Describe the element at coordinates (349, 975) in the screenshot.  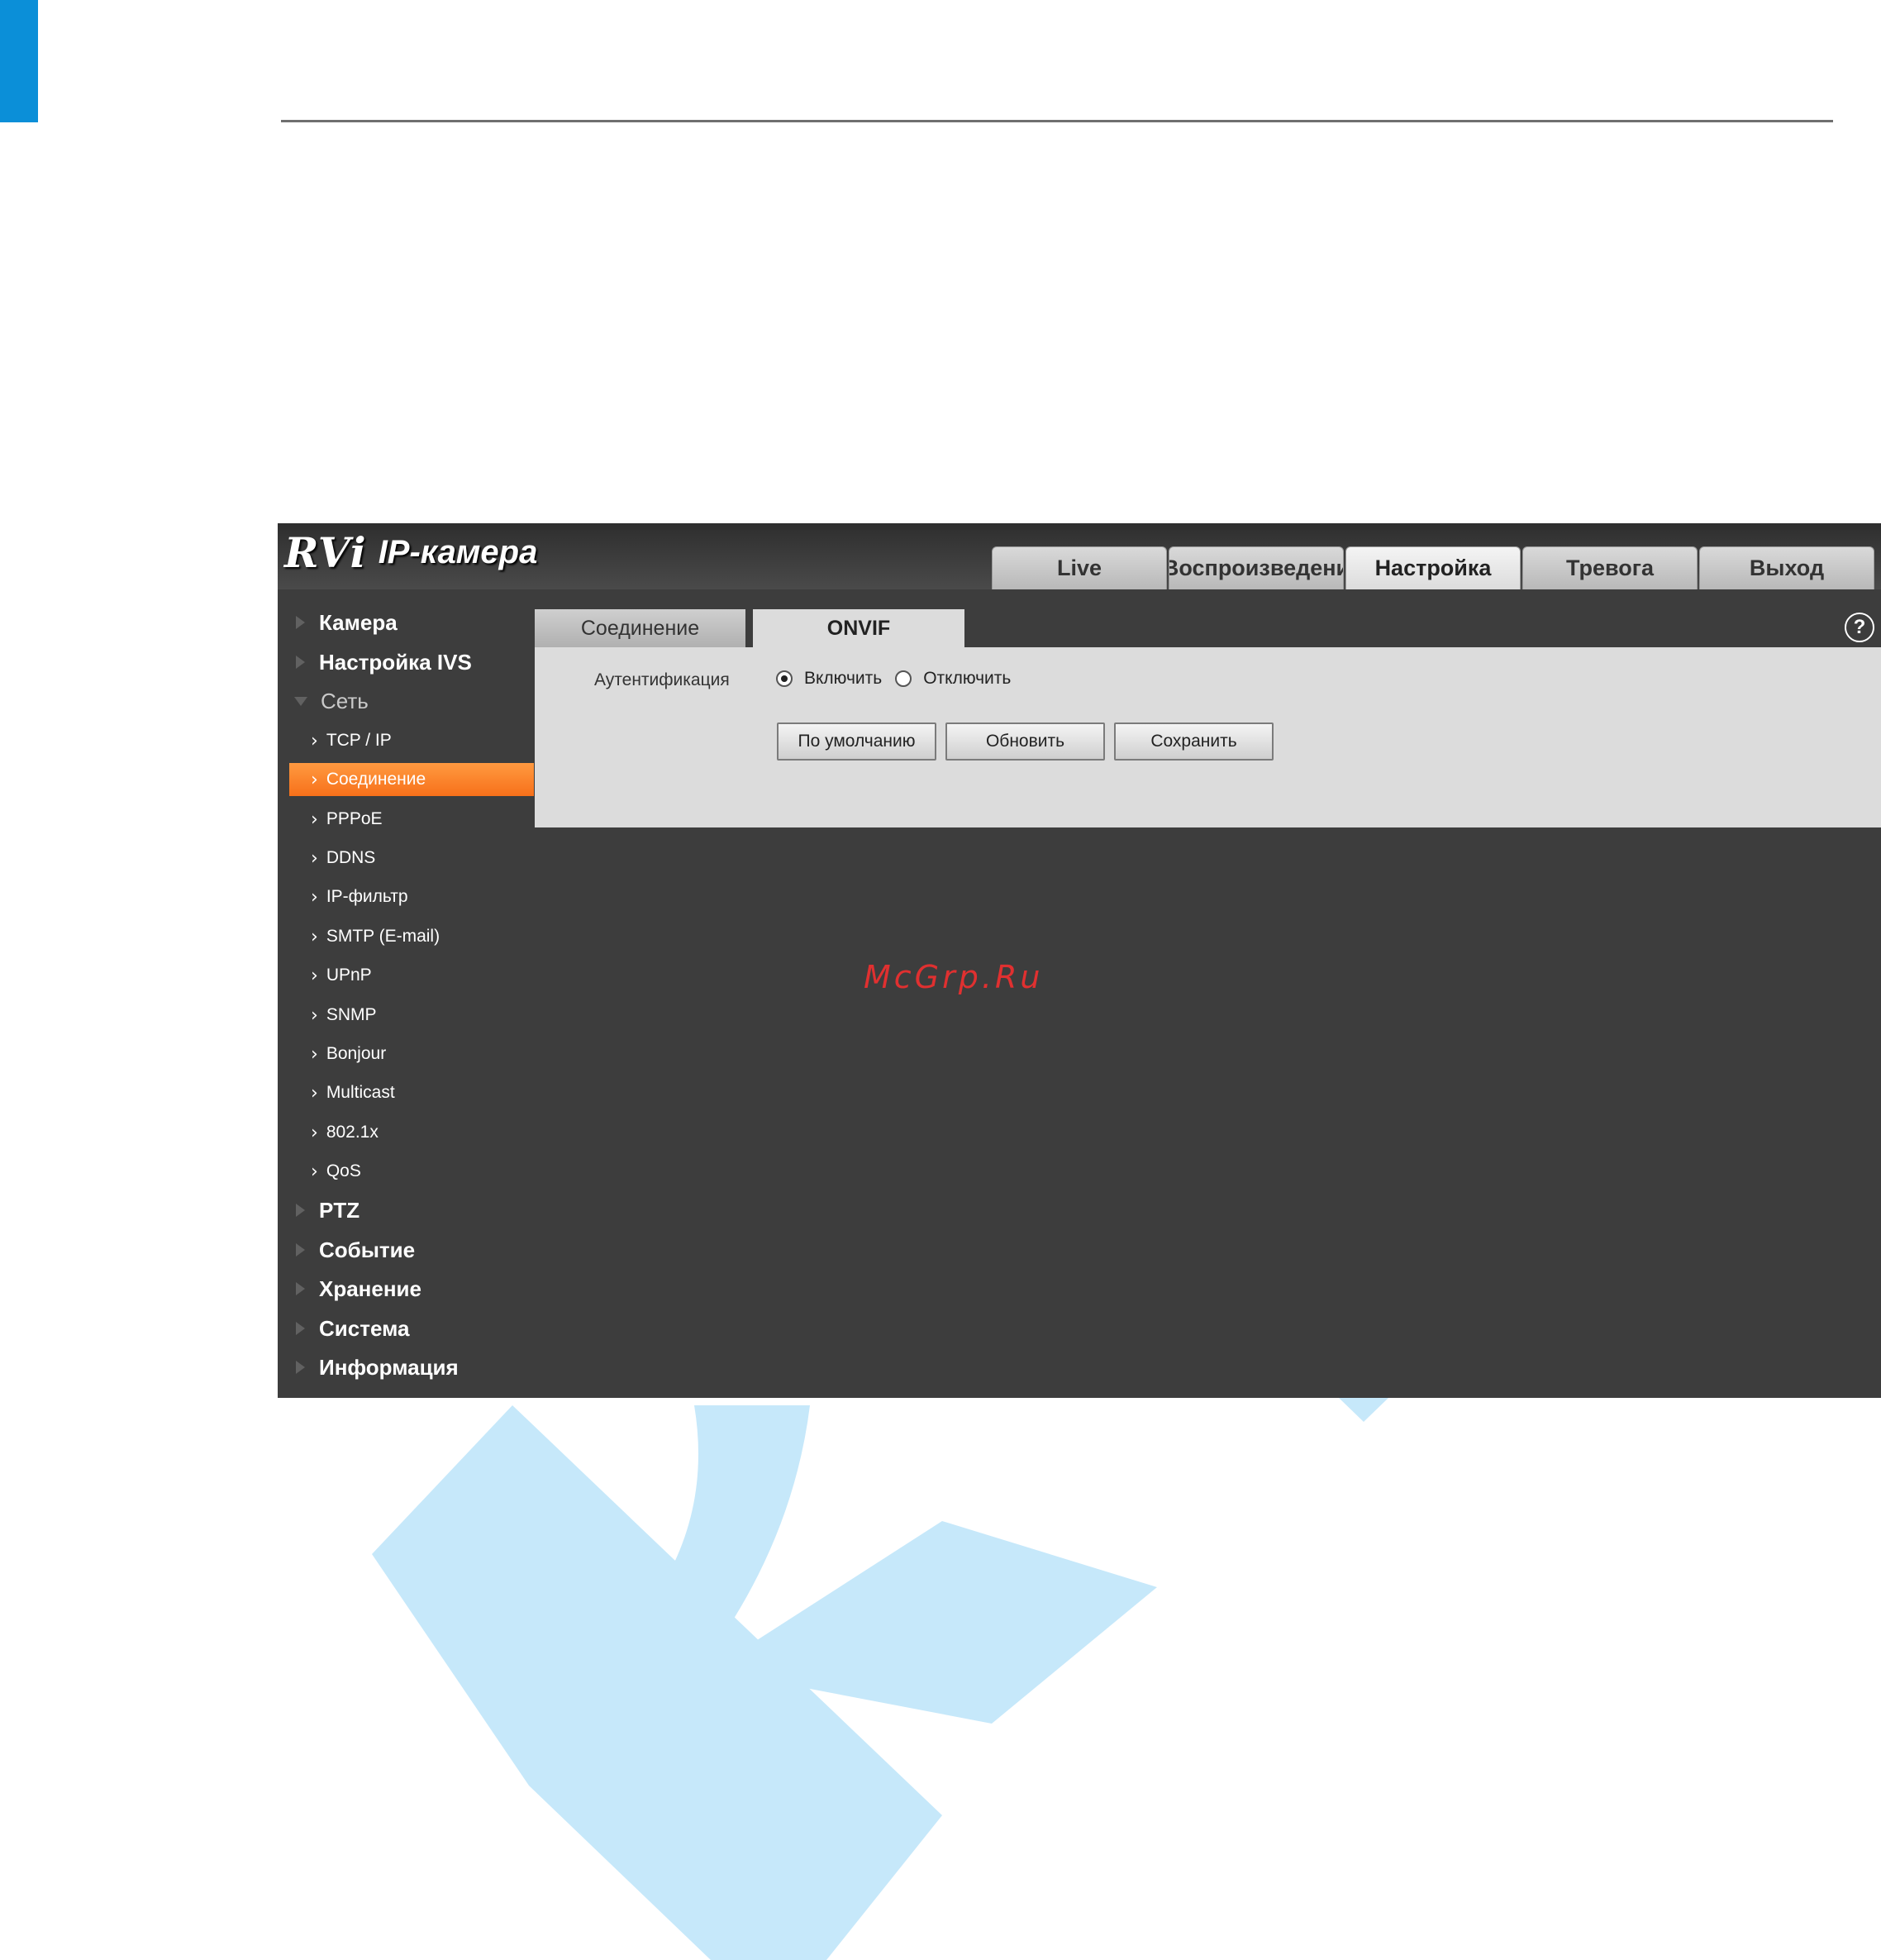
I see `sidebar-item-label: UPnP` at that location.